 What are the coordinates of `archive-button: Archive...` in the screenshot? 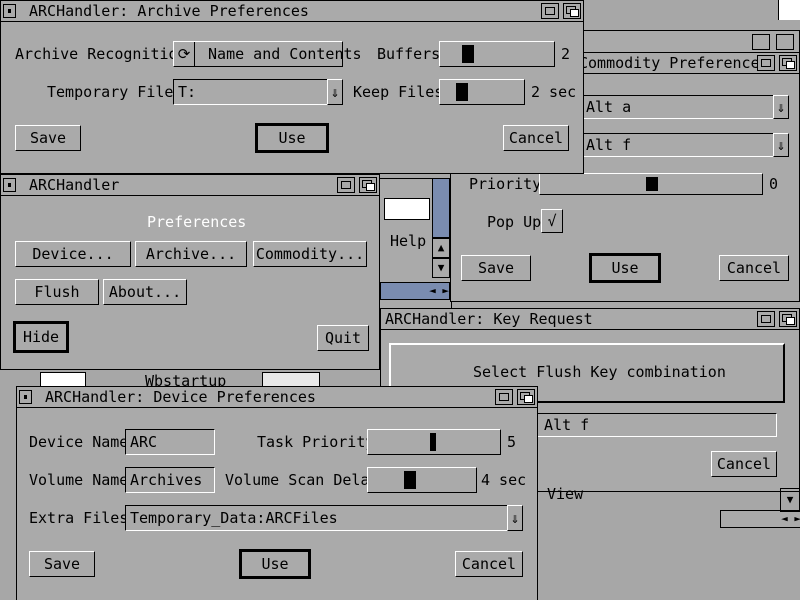 It's located at (191, 254).